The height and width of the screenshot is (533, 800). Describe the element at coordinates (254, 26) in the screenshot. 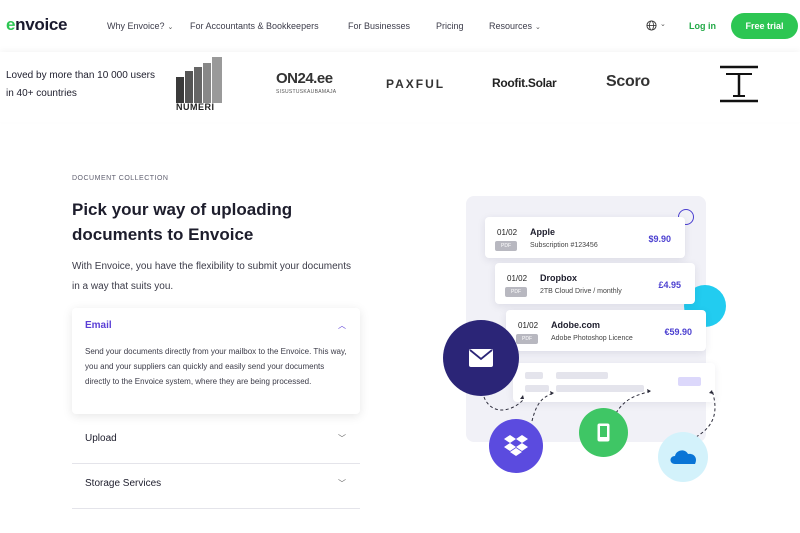

I see `nav-for-accountants: For Accountants & Bookkeepers` at that location.